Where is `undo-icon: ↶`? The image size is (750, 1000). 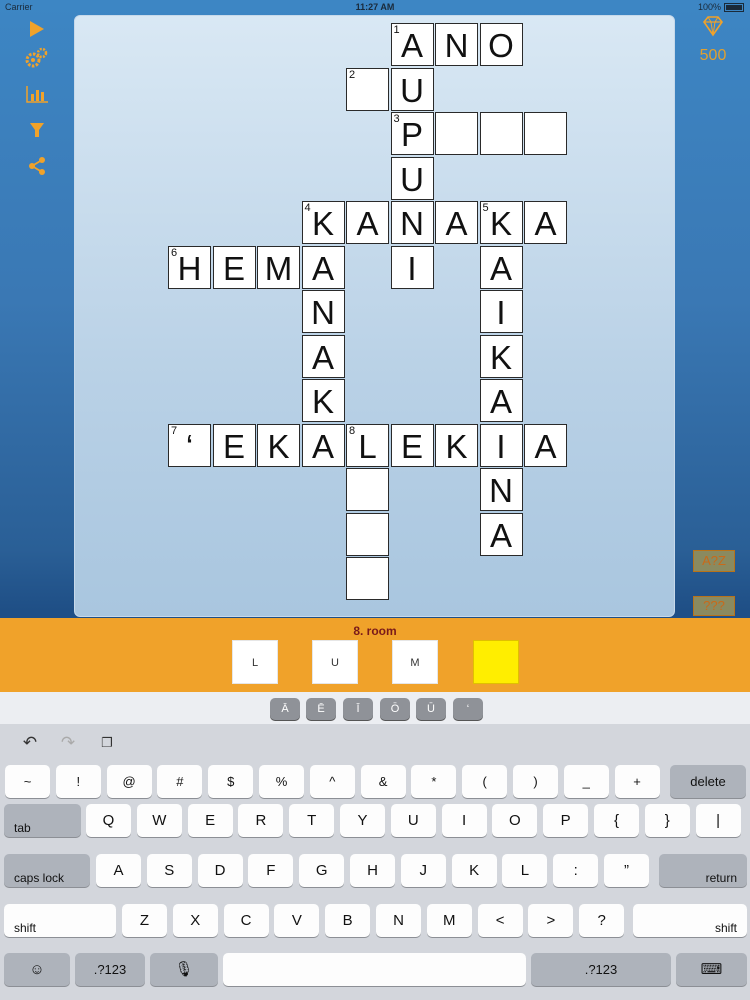 undo-icon: ↶ is located at coordinates (30, 743).